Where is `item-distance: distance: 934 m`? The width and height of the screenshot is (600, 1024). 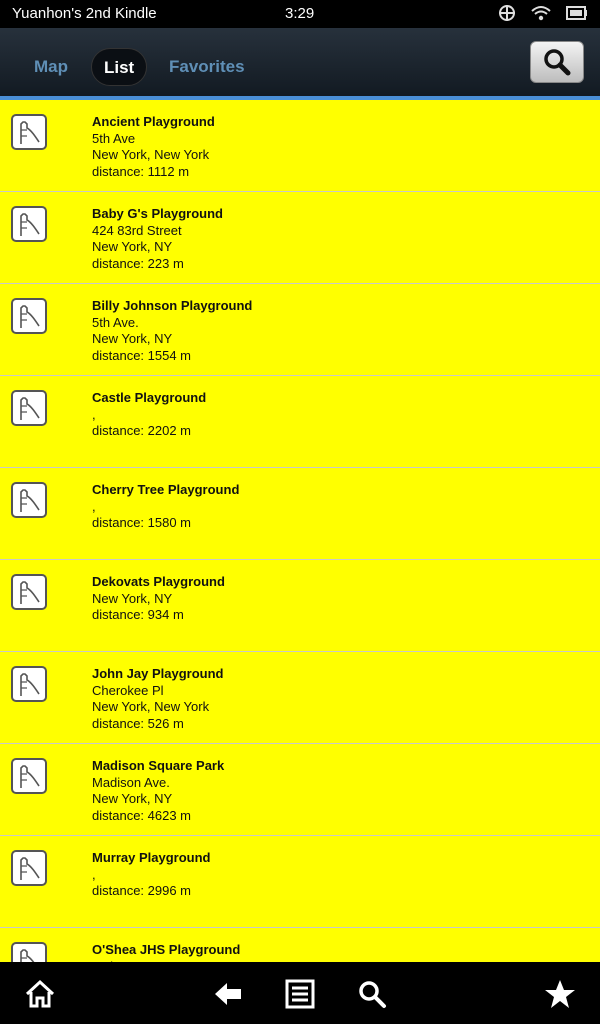
item-distance: distance: 934 m is located at coordinates (138, 614).